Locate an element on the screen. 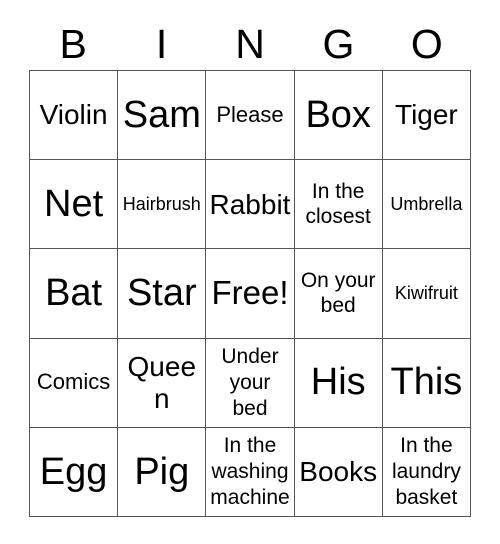 This screenshot has width=500, height=544. bingo-cell-label: On your bed is located at coordinates (338, 293).